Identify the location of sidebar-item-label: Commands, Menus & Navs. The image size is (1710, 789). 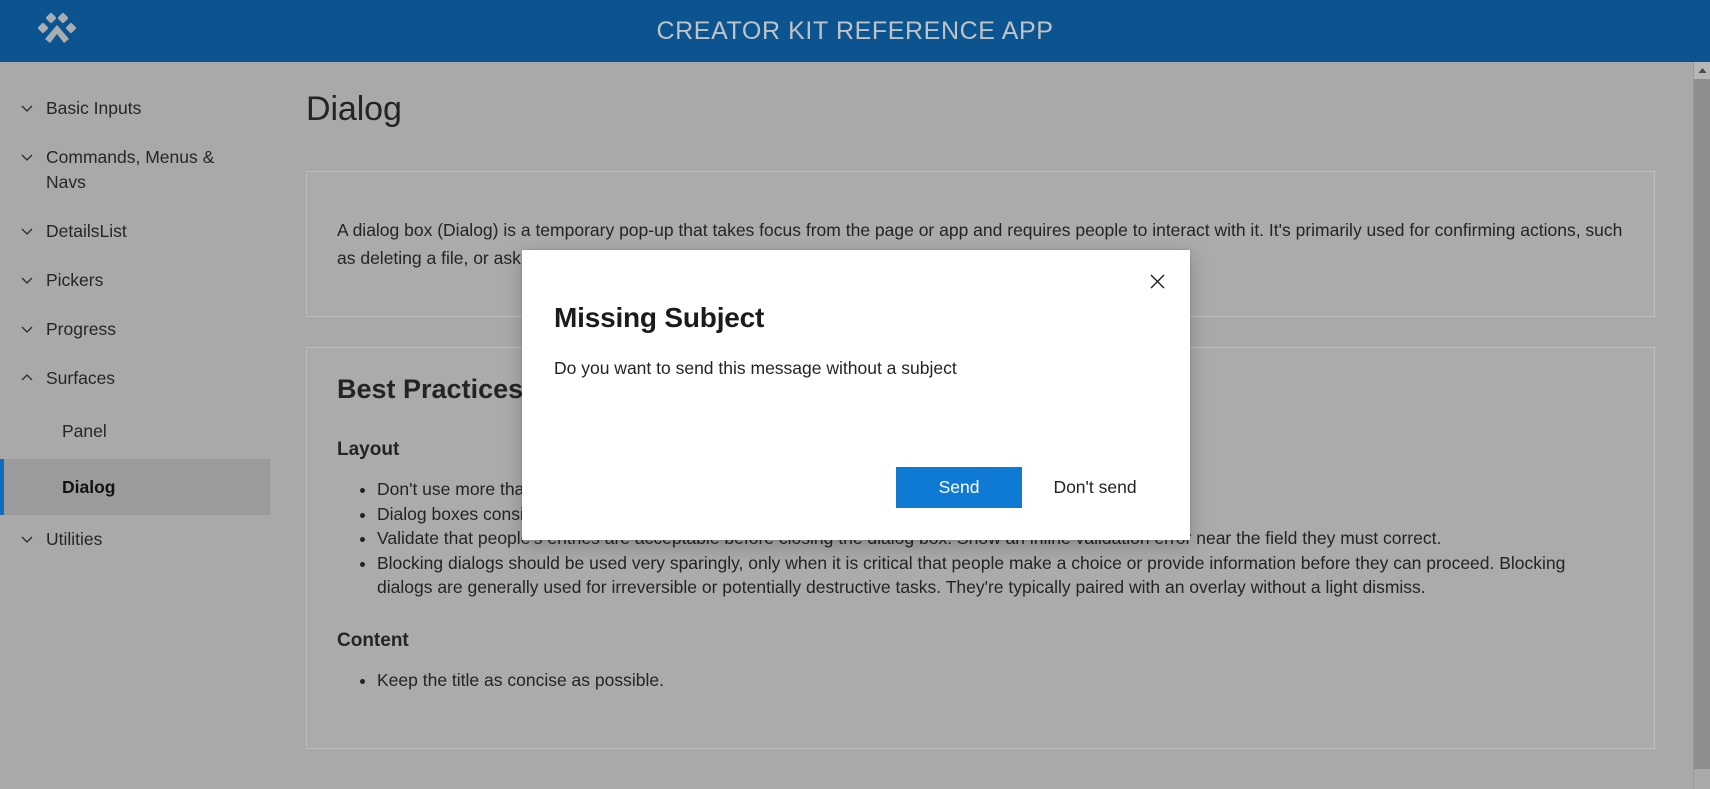
(130, 169).